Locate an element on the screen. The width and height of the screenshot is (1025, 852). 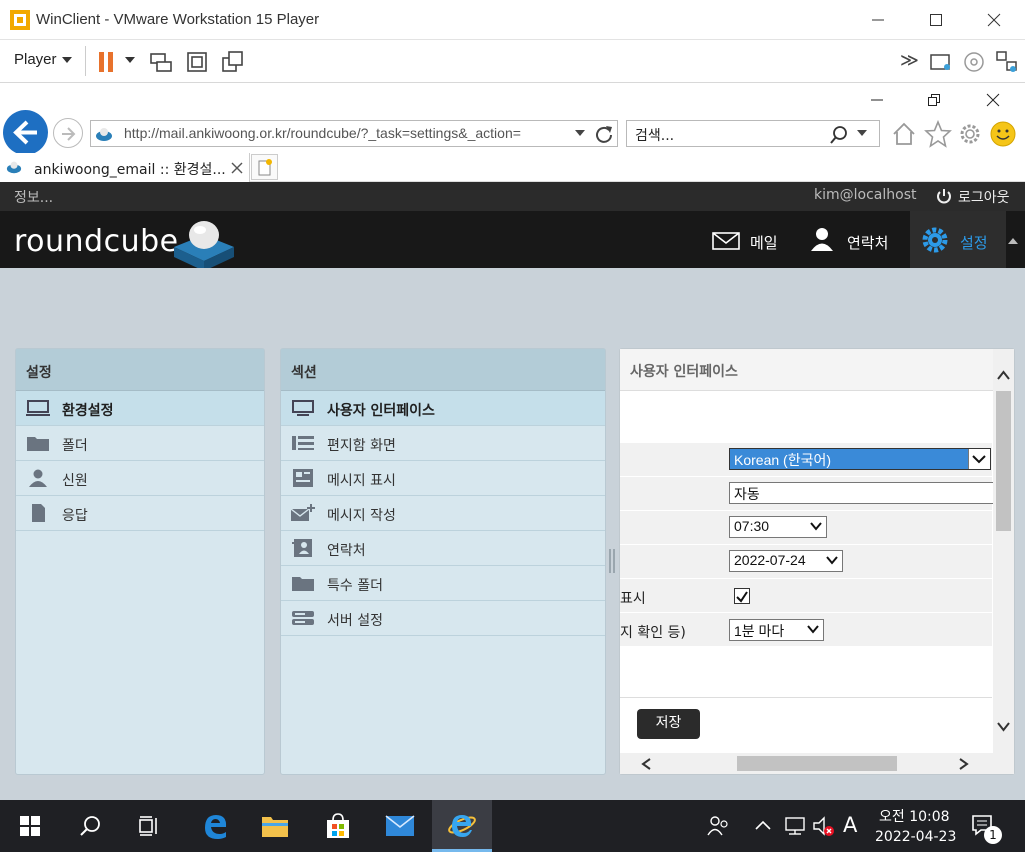
taskbar-file-explorer is located at coordinates (275, 826).